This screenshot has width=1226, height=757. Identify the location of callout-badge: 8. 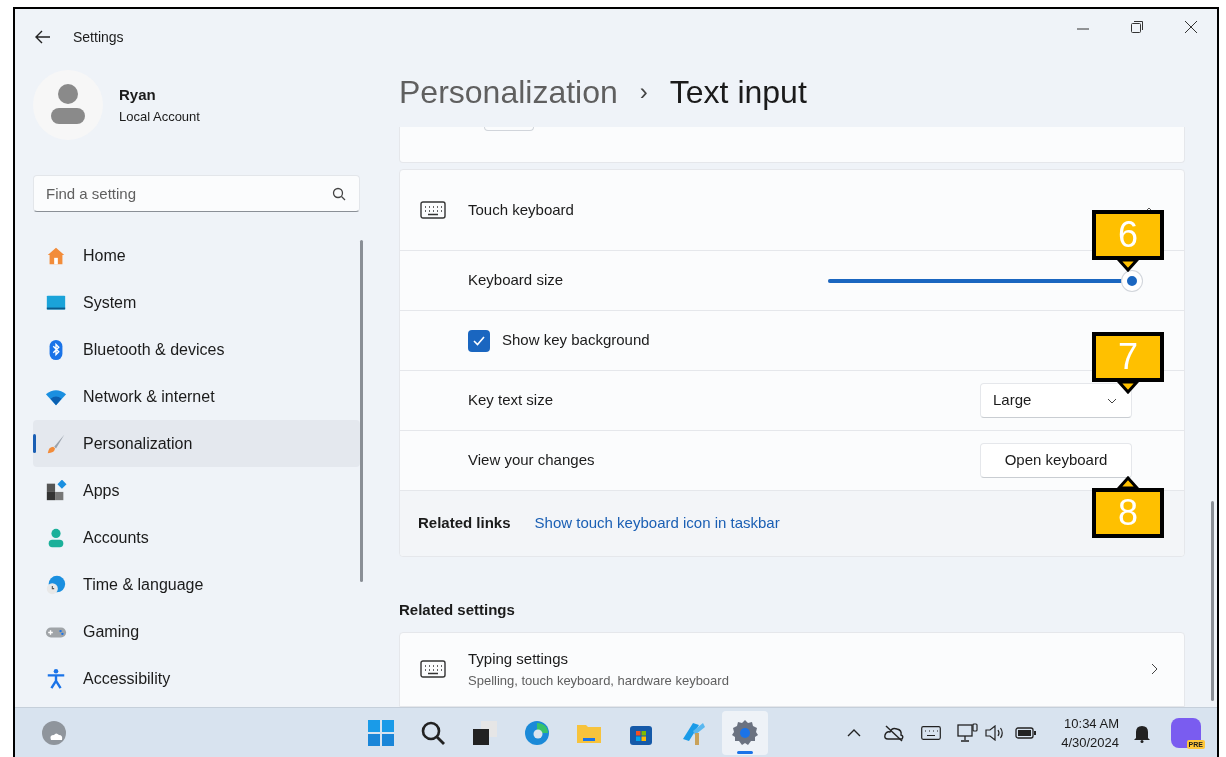
(1128, 513).